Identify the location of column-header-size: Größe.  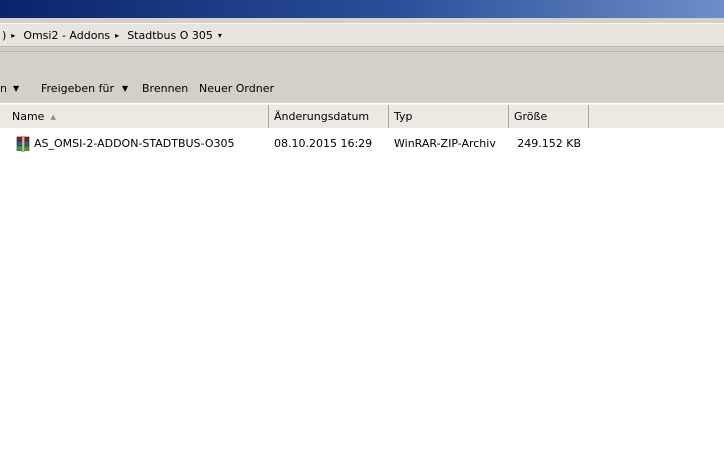
(549, 116).